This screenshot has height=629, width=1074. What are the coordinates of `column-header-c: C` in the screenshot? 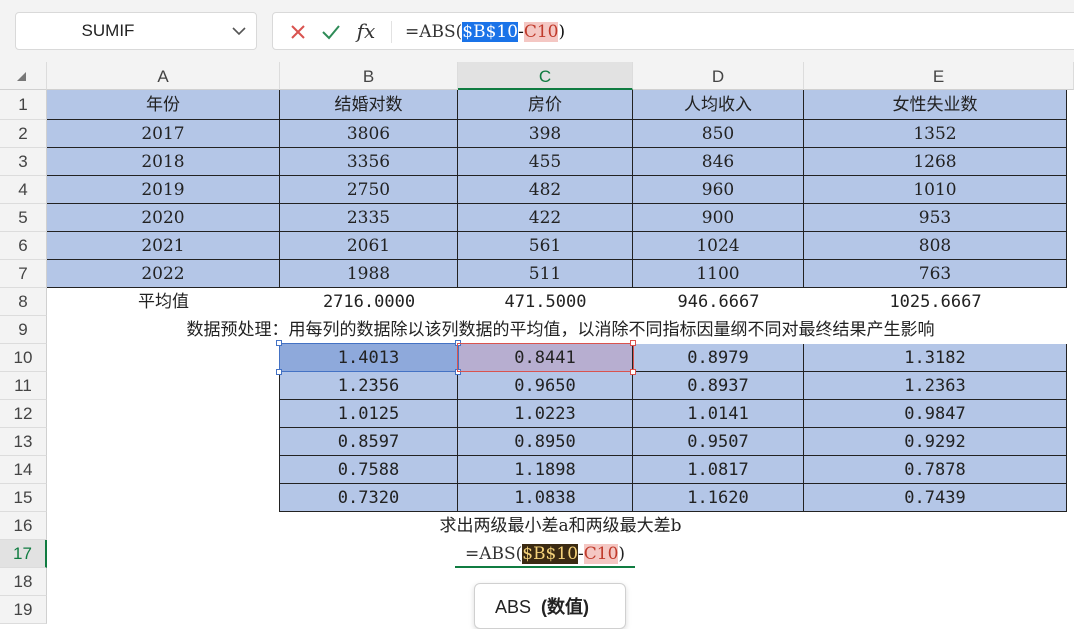 It's located at (545, 76).